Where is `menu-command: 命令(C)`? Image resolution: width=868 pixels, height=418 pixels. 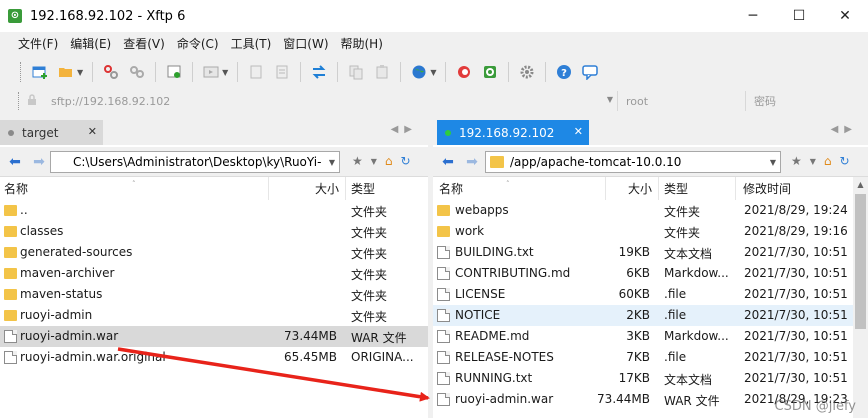
menu-command: 命令(C) is located at coordinates (198, 44).